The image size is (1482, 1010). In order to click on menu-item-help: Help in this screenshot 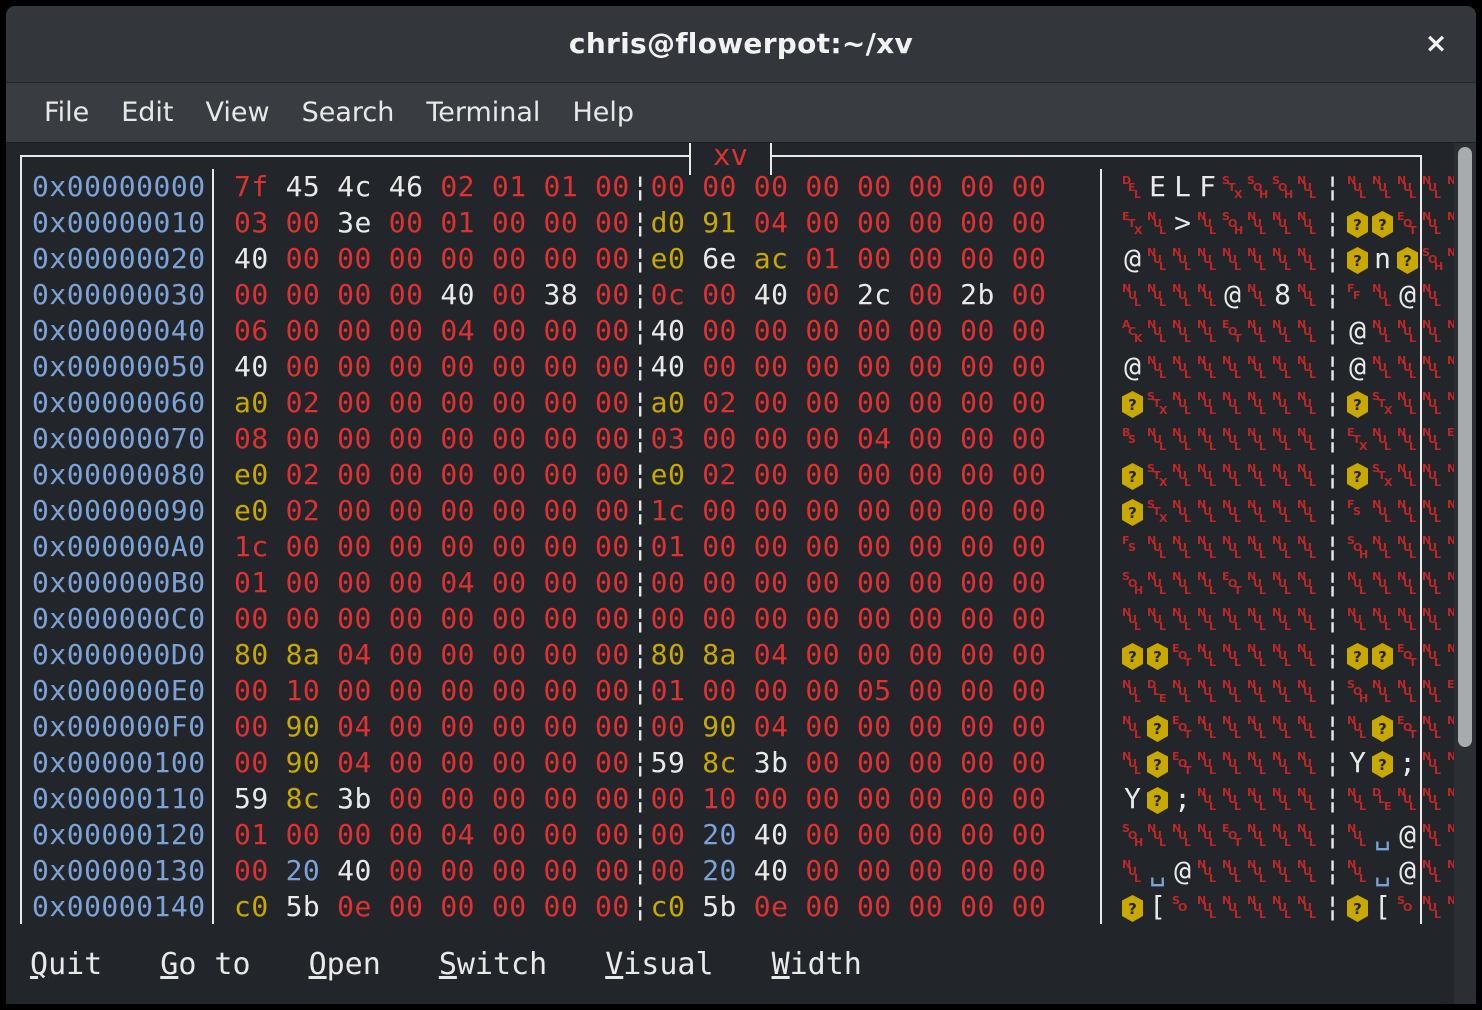, I will do `click(603, 112)`.